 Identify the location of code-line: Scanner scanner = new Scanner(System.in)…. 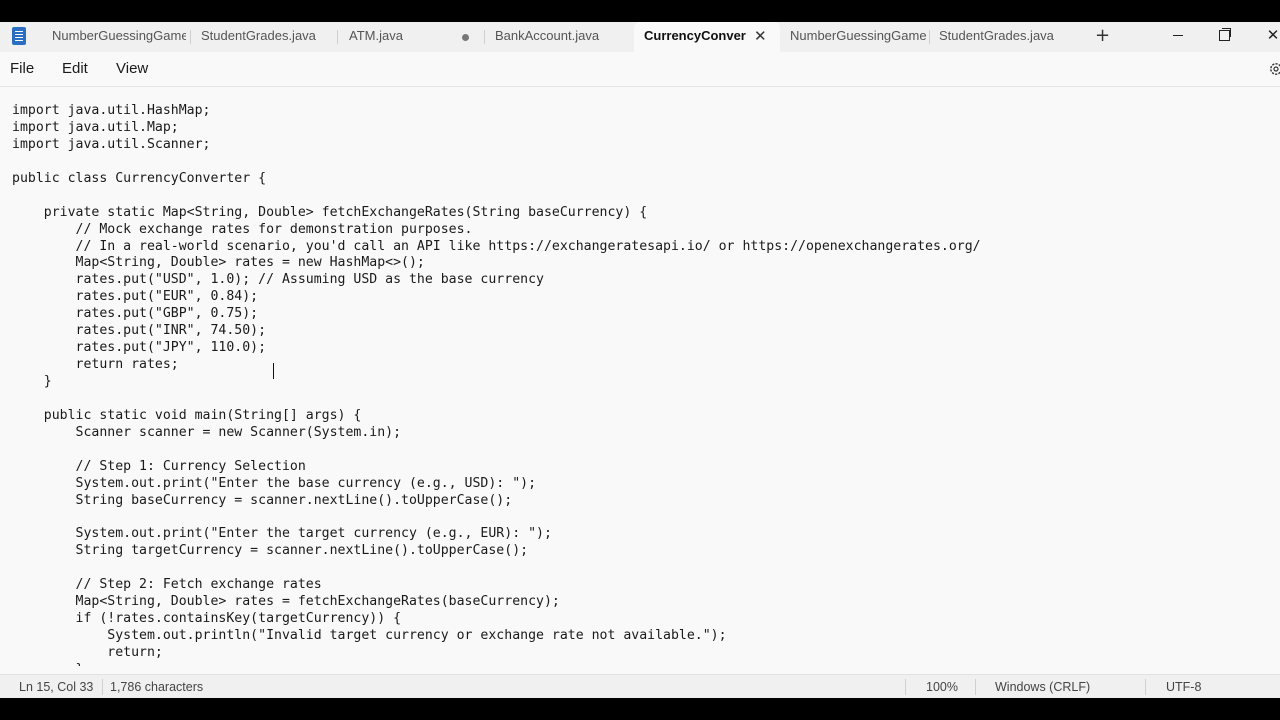
(207, 432).